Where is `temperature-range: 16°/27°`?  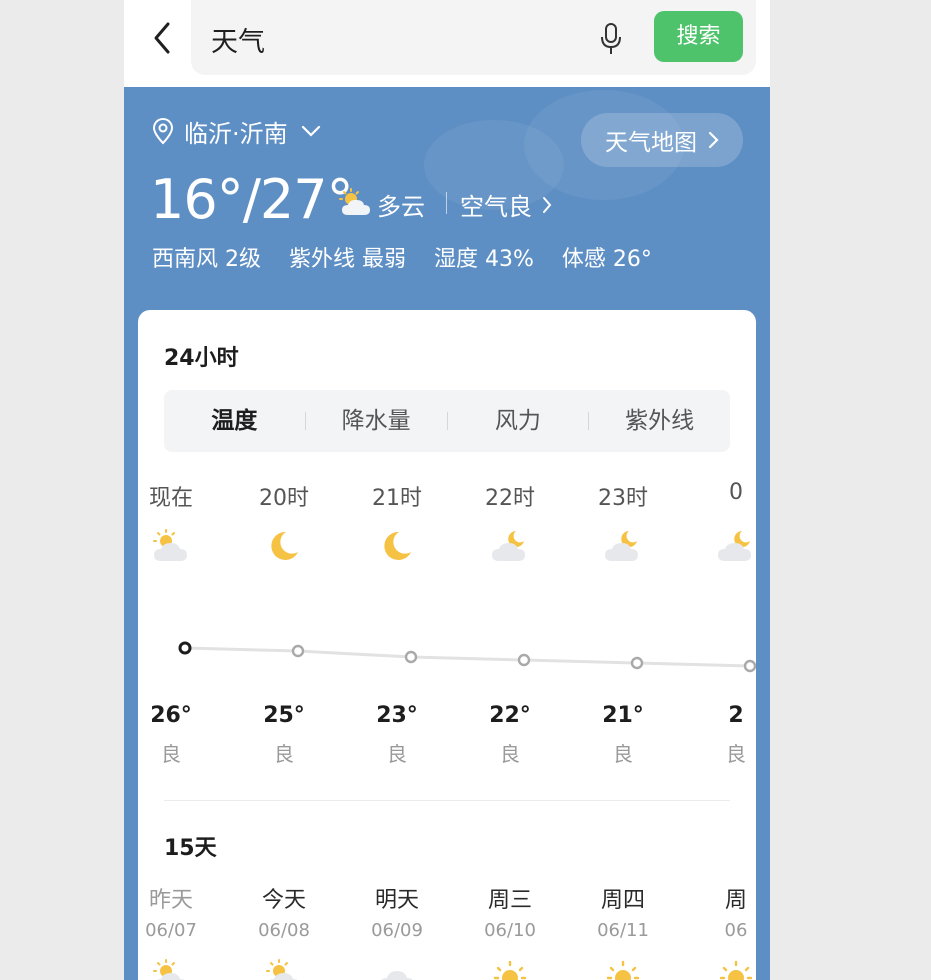 temperature-range: 16°/27° is located at coordinates (252, 199).